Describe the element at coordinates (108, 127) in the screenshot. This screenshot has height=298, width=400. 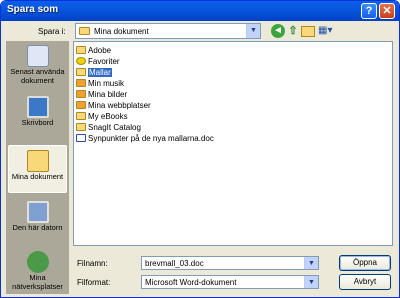
I see `list-item: SnagIt Catalog` at that location.